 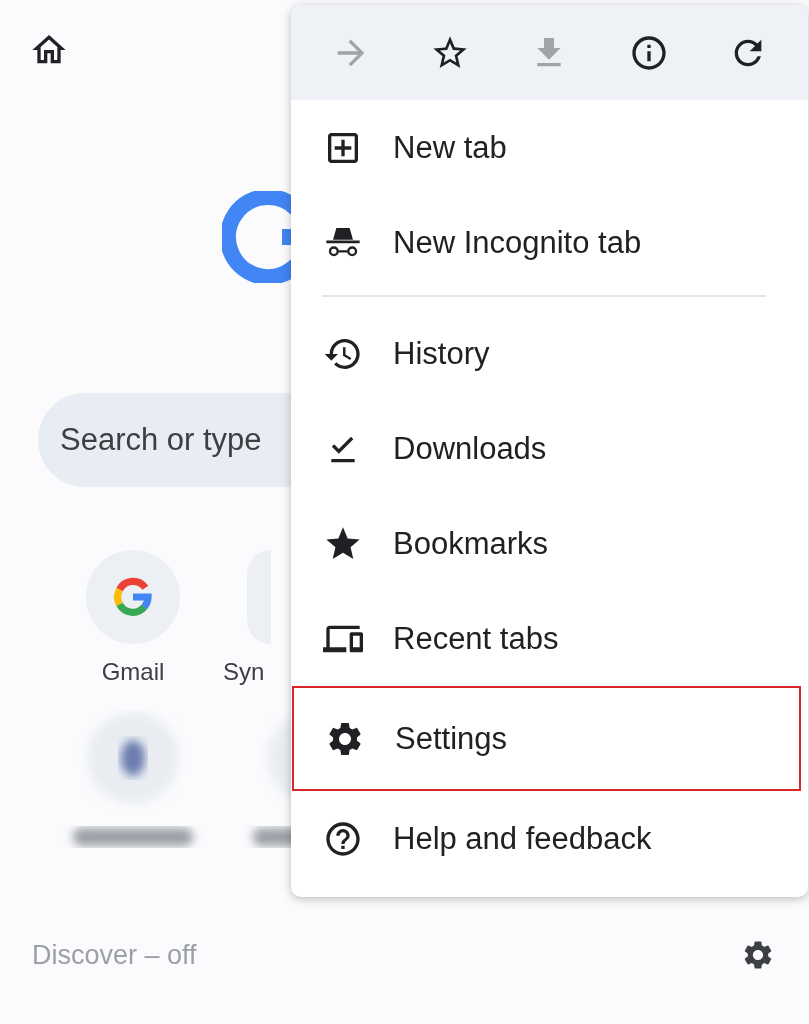 I want to click on menu-item: Settings, so click(x=546, y=738).